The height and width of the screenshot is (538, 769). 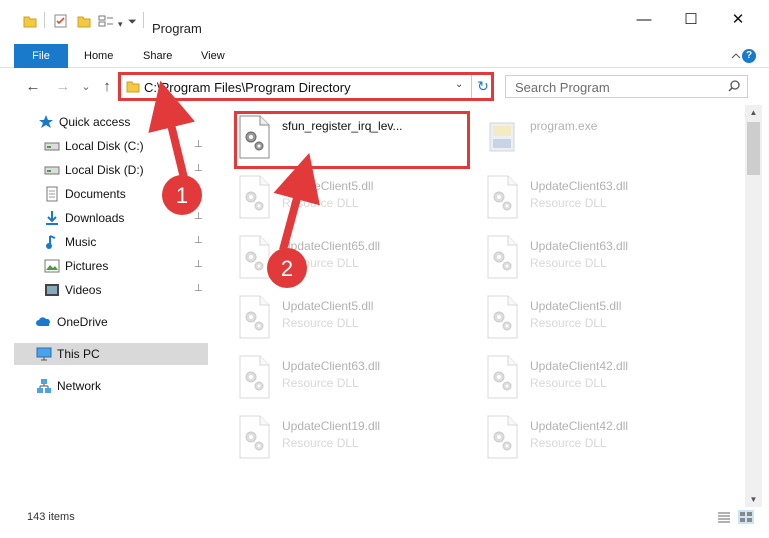 I want to click on sidebar-item-network: Network, so click(x=111, y=386).